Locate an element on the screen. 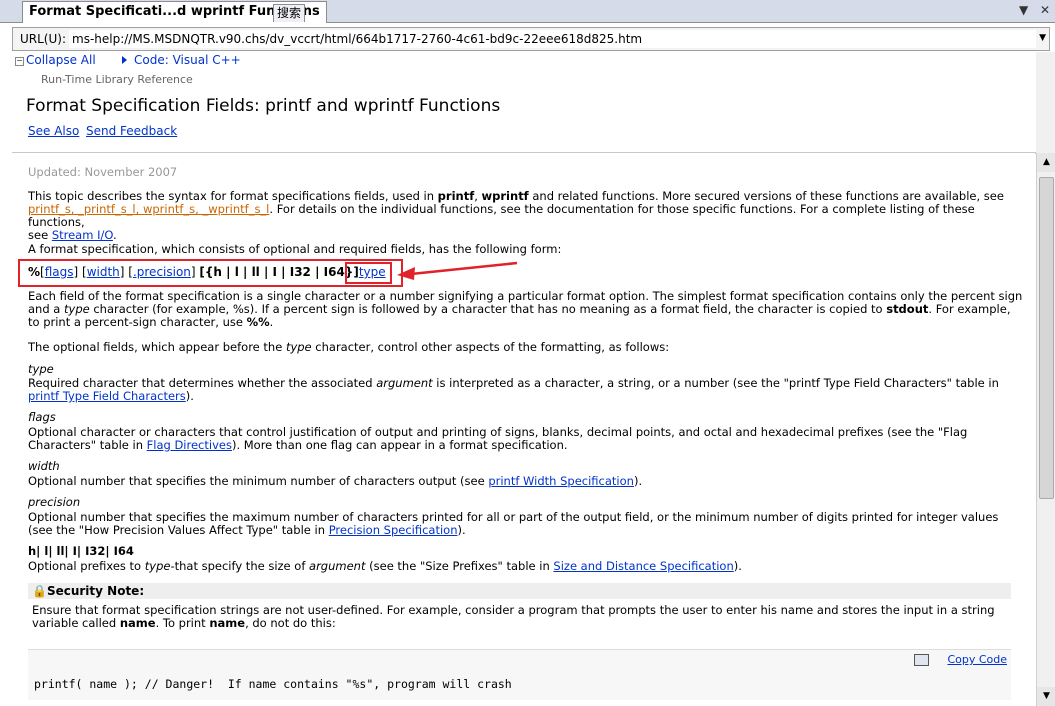 This screenshot has width=1055, height=706. stream-io-link: Stream I/O is located at coordinates (82, 235).